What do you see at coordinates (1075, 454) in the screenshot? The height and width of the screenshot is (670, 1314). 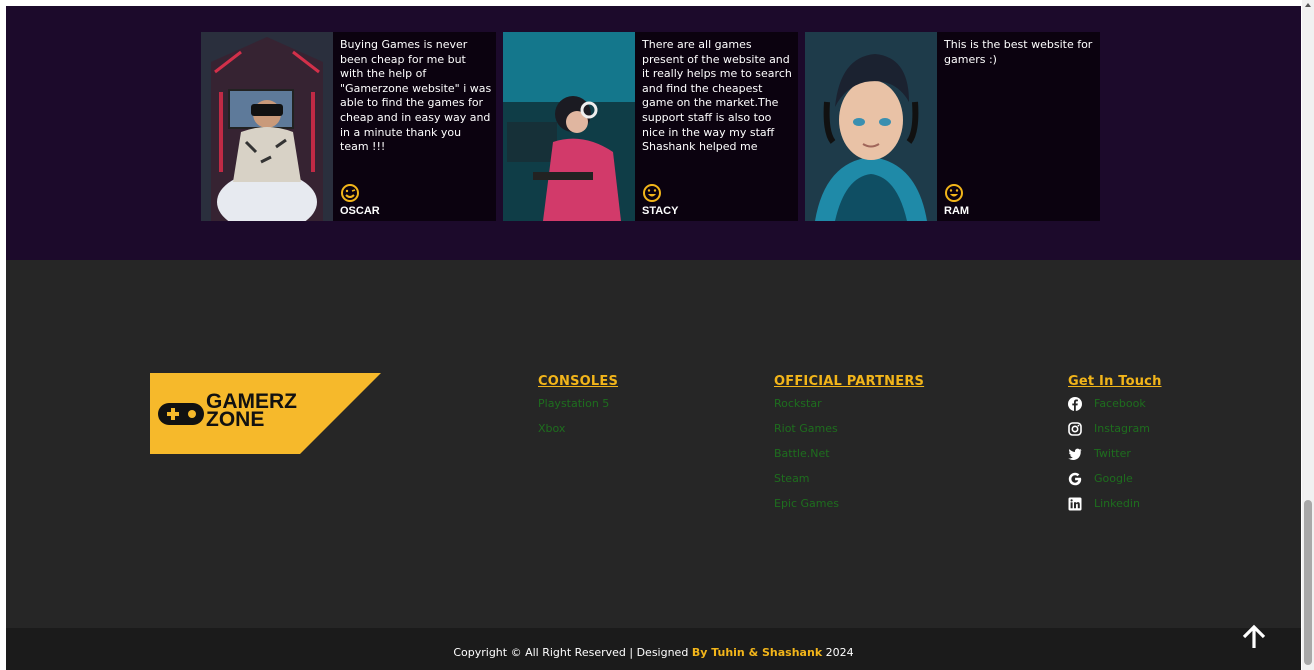 I see `twitter-icon` at bounding box center [1075, 454].